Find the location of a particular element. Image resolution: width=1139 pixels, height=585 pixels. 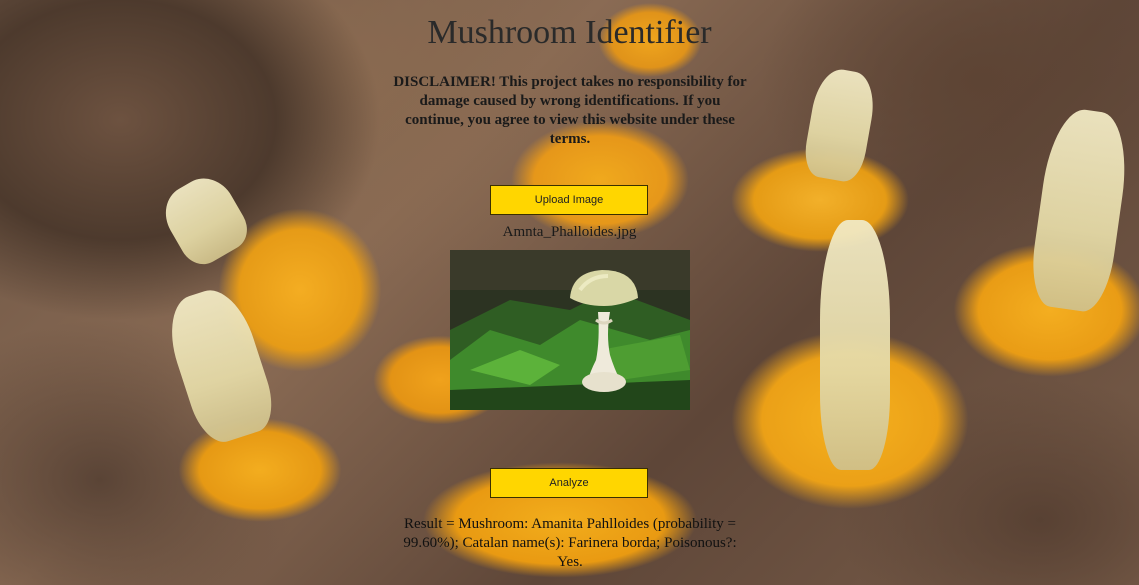

mushroom-photo is located at coordinates (570, 330).